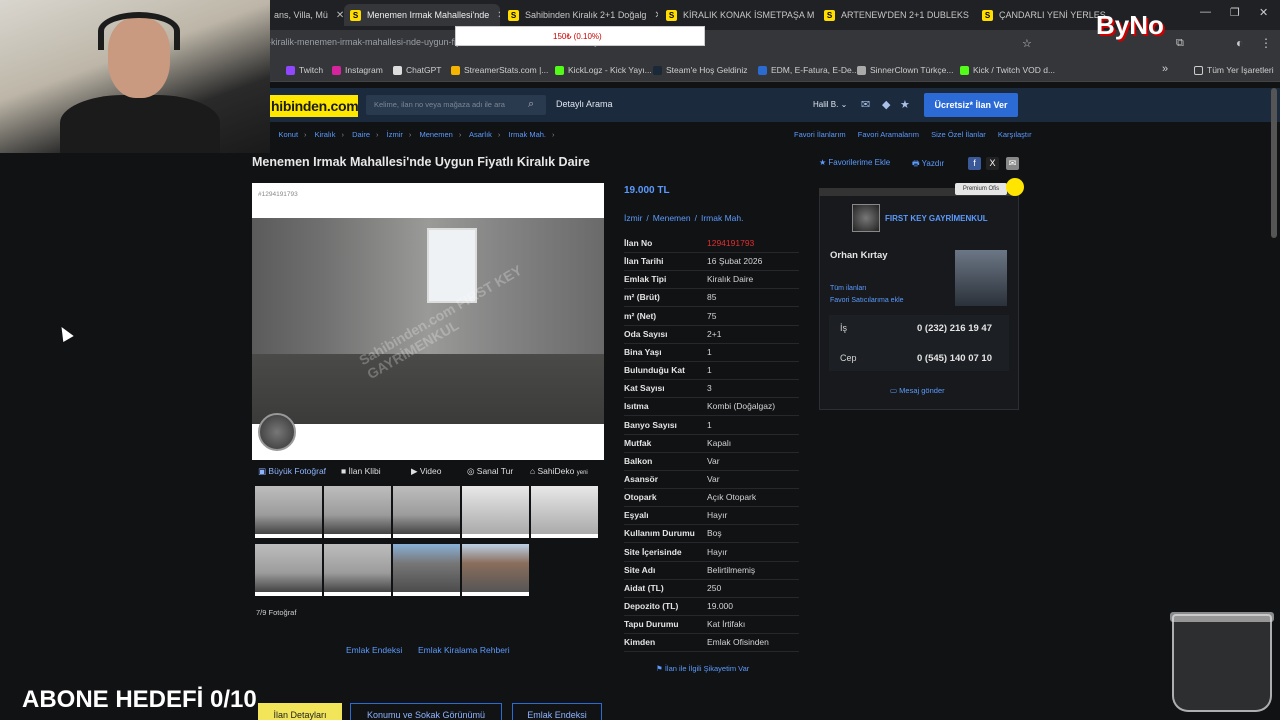  What do you see at coordinates (304, 70) in the screenshot?
I see `bookmark-twitch: Twitch` at bounding box center [304, 70].